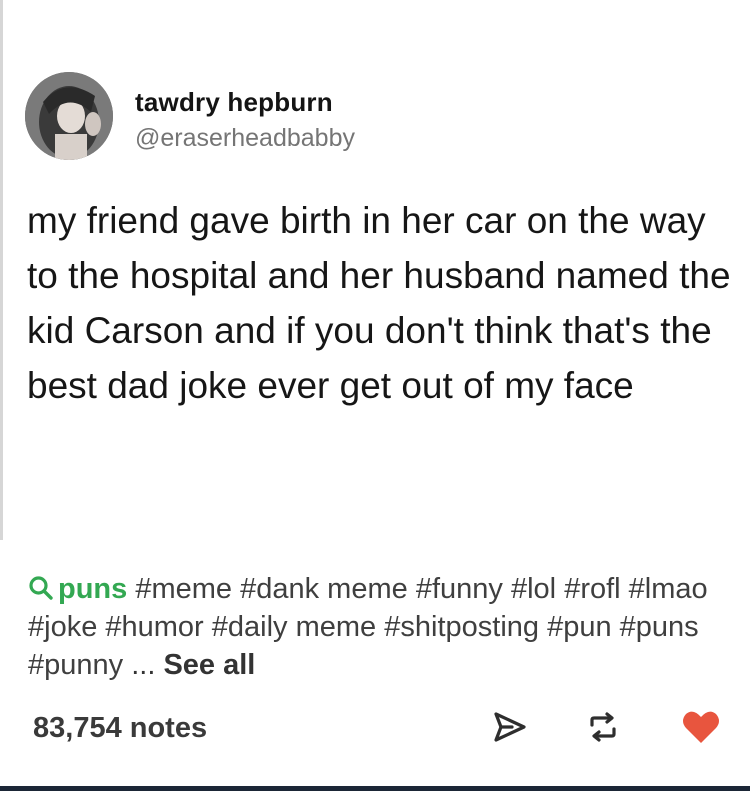  What do you see at coordinates (701, 727) in the screenshot?
I see `like-heart-icon` at bounding box center [701, 727].